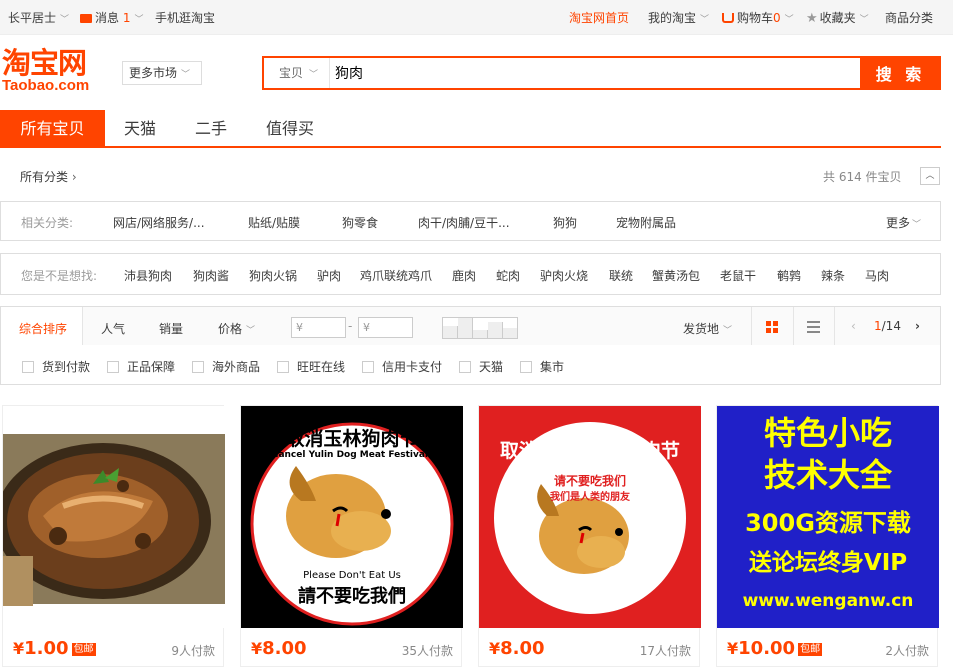 The height and width of the screenshot is (667, 953). What do you see at coordinates (46, 85) in the screenshot?
I see `logo-en: Taobao.com` at bounding box center [46, 85].